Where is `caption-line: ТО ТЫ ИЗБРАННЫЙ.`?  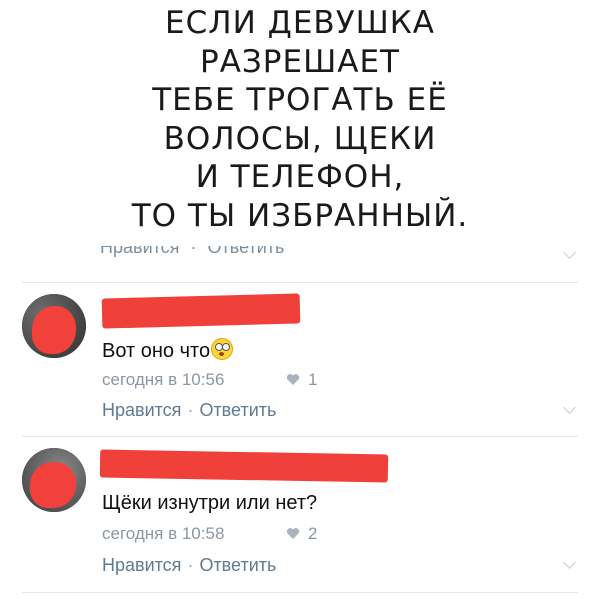 caption-line: ТО ТЫ ИЗБРАННЫЙ. is located at coordinates (300, 215).